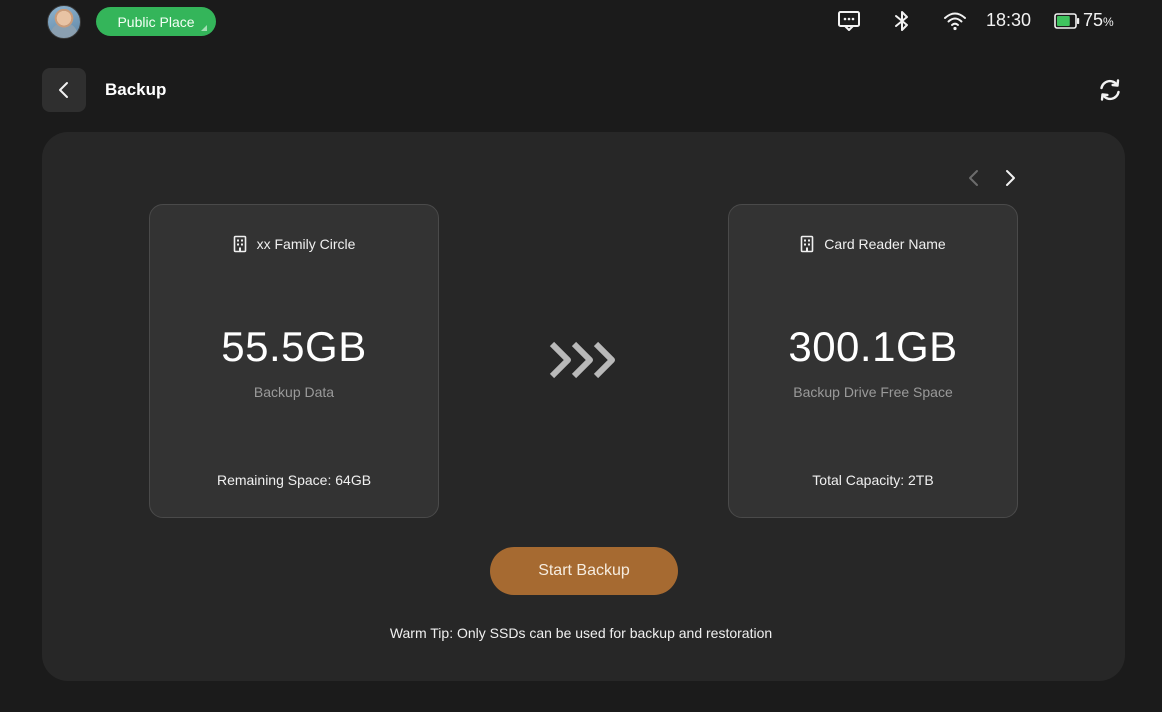  What do you see at coordinates (136, 89) in the screenshot?
I see `page-title: Backup` at bounding box center [136, 89].